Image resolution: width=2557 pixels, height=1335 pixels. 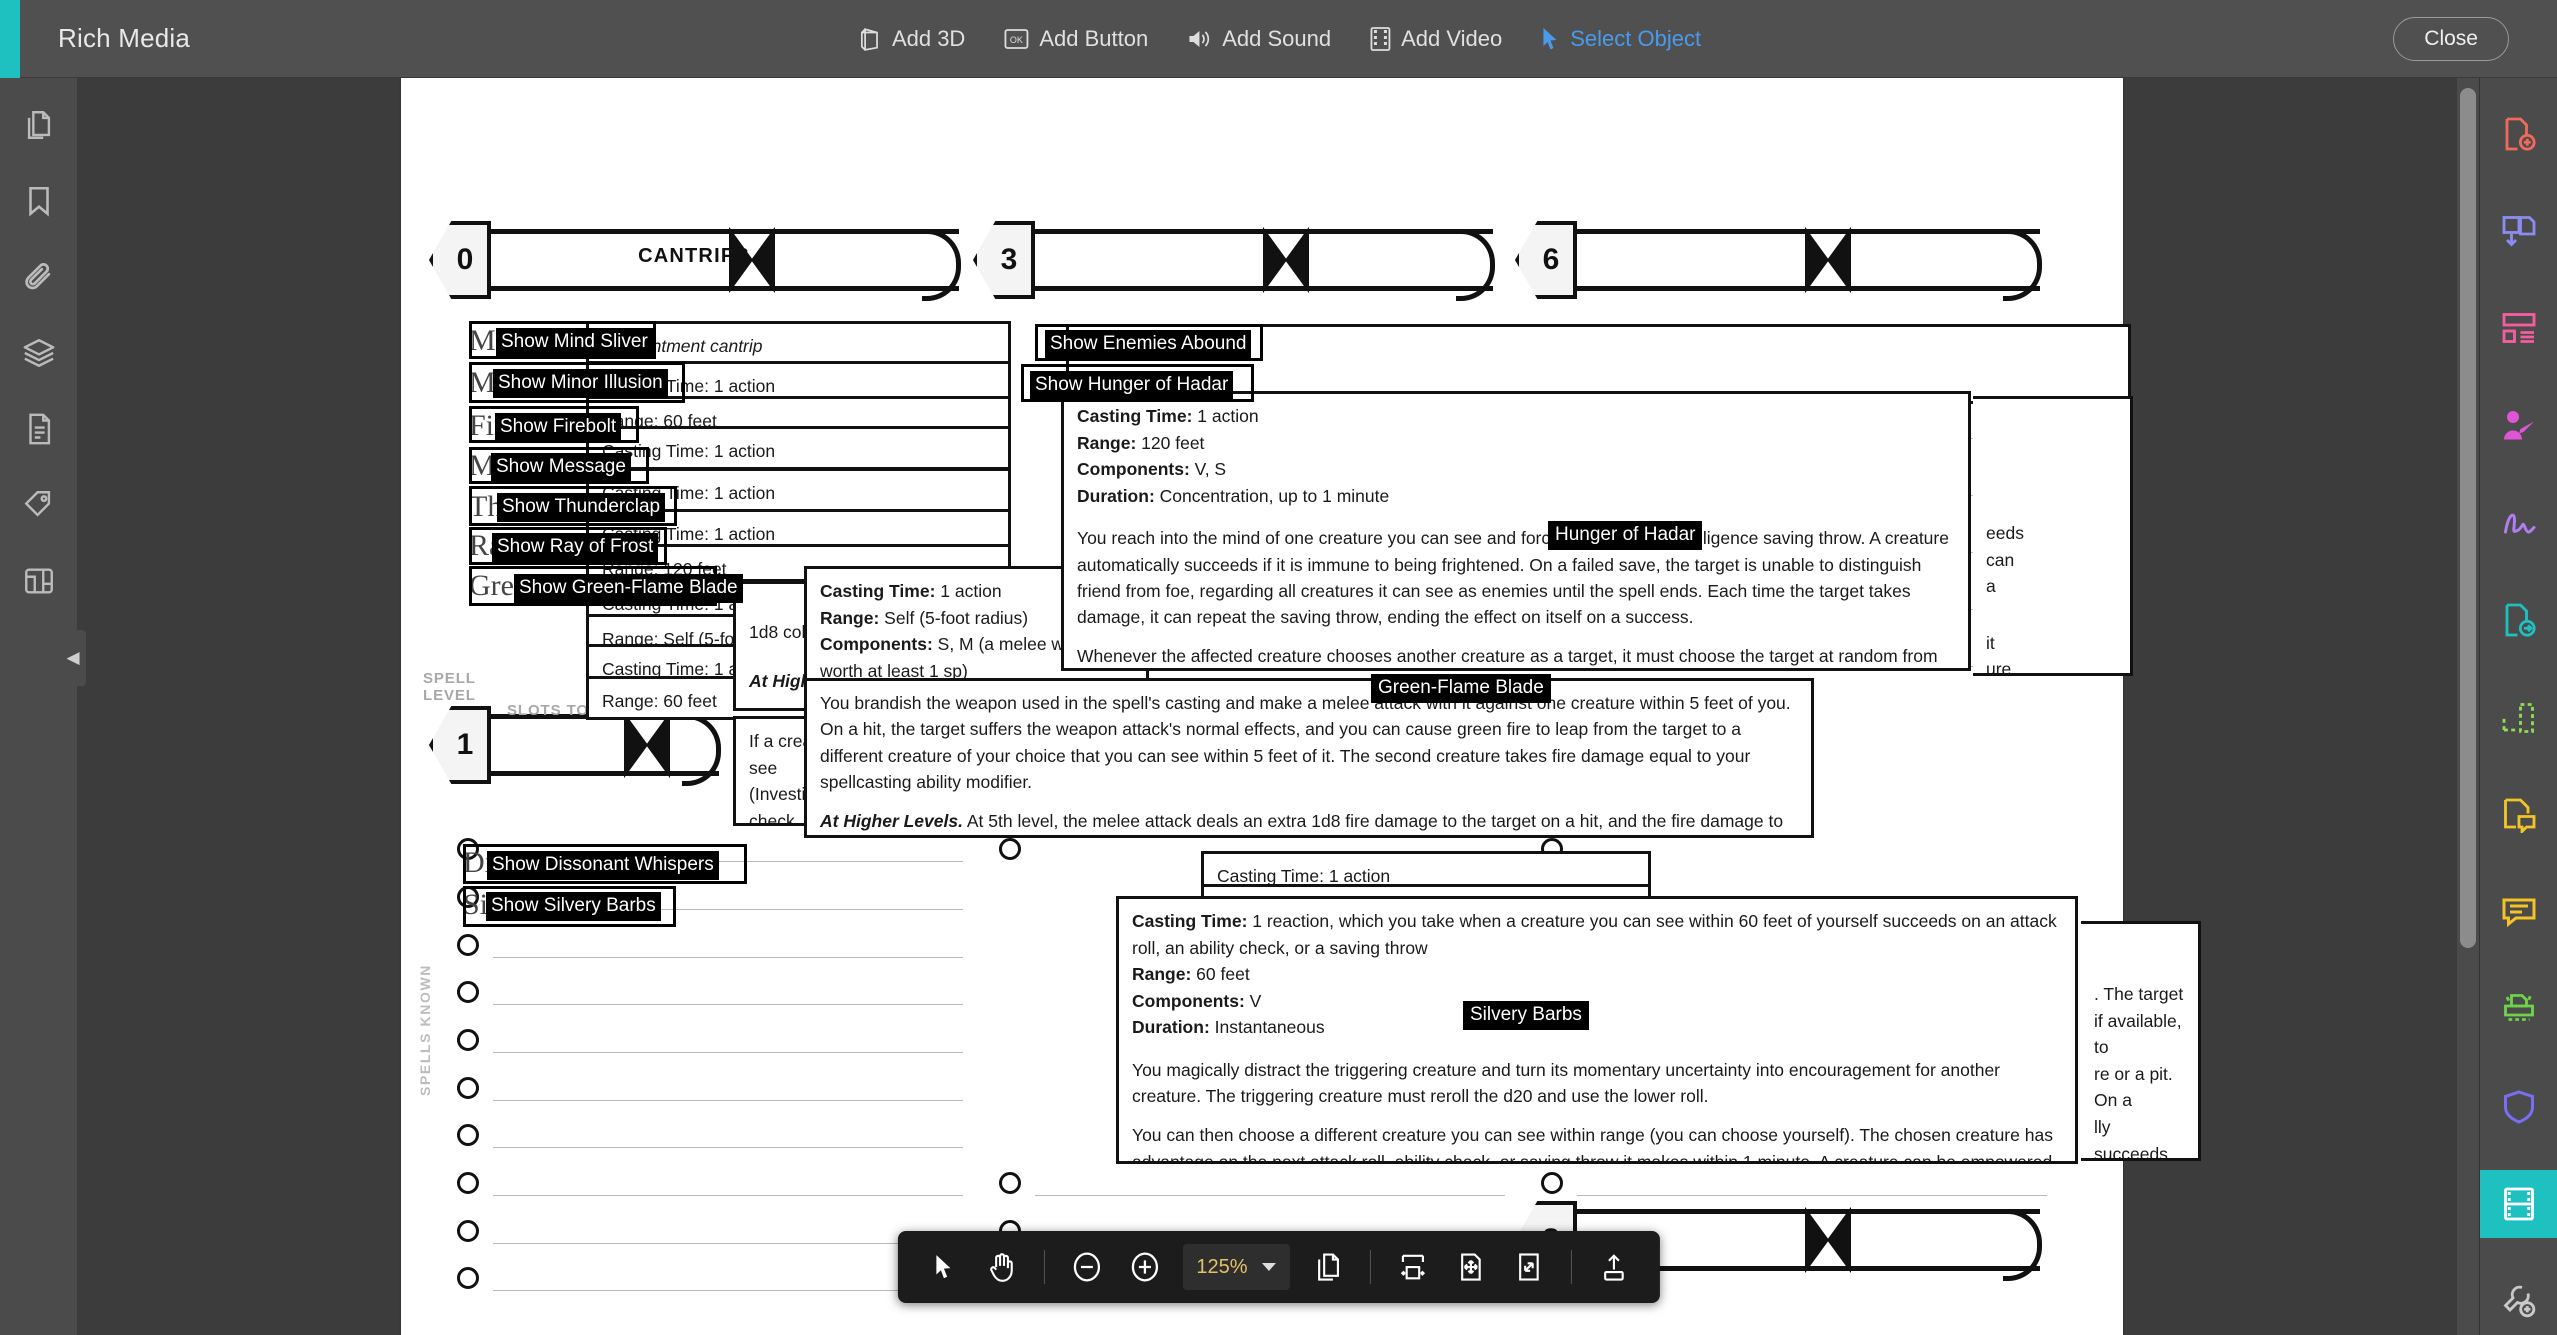 I want to click on comment-icon, so click(x=2518, y=912).